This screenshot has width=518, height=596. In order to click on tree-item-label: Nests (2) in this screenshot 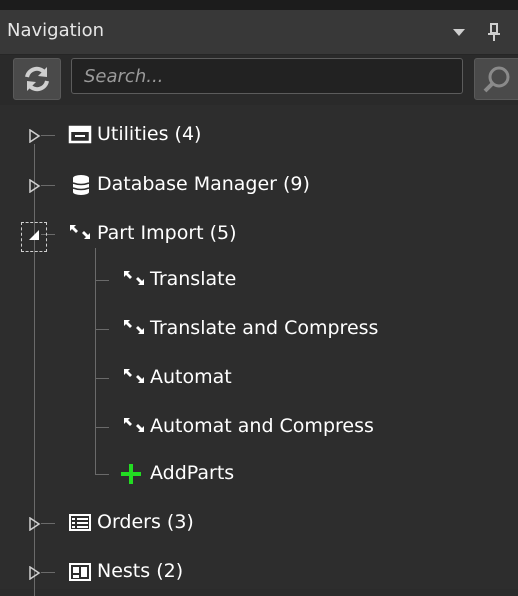, I will do `click(140, 571)`.